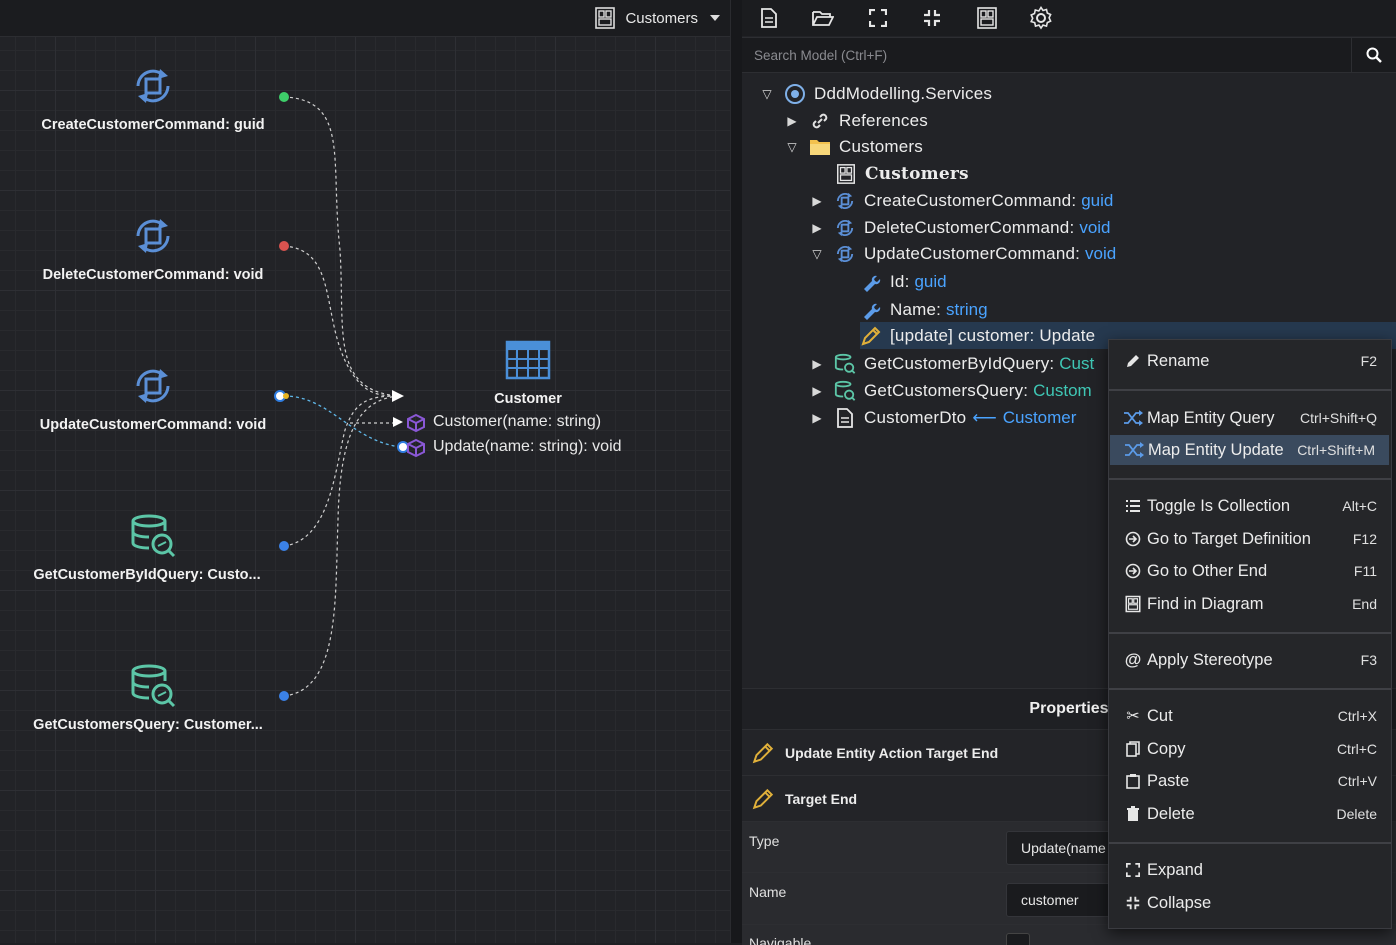  What do you see at coordinates (1250, 781) in the screenshot?
I see `menu-item-paste: Paste Ctrl+V` at bounding box center [1250, 781].